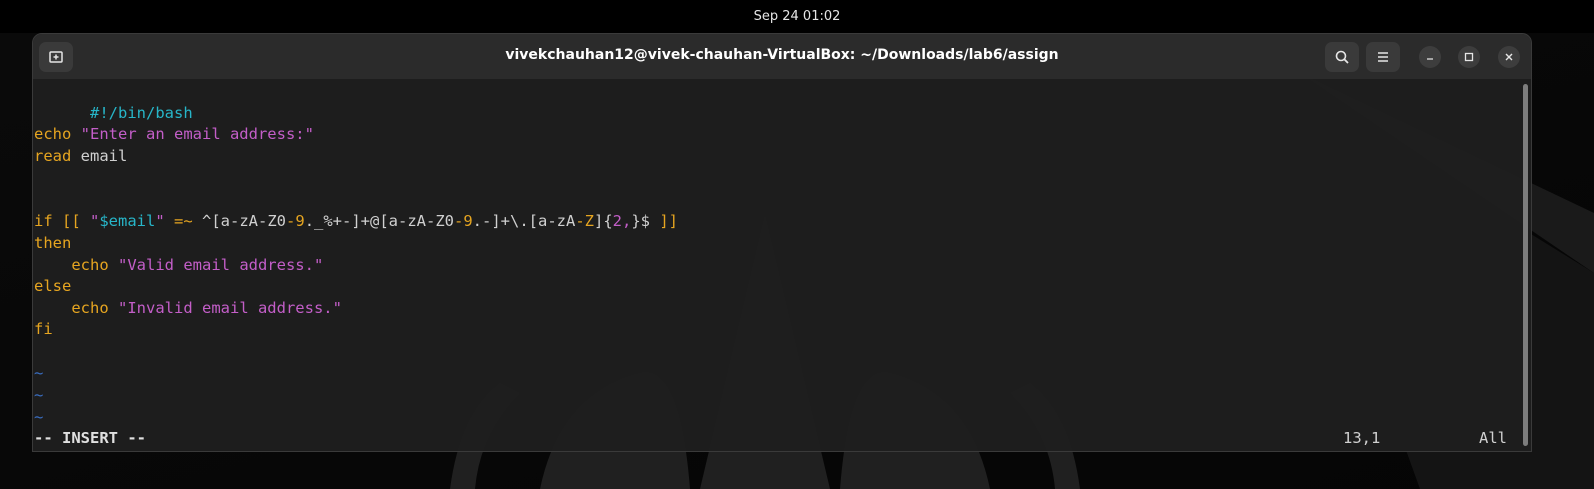  What do you see at coordinates (127, 221) in the screenshot?
I see `variable: $email` at bounding box center [127, 221].